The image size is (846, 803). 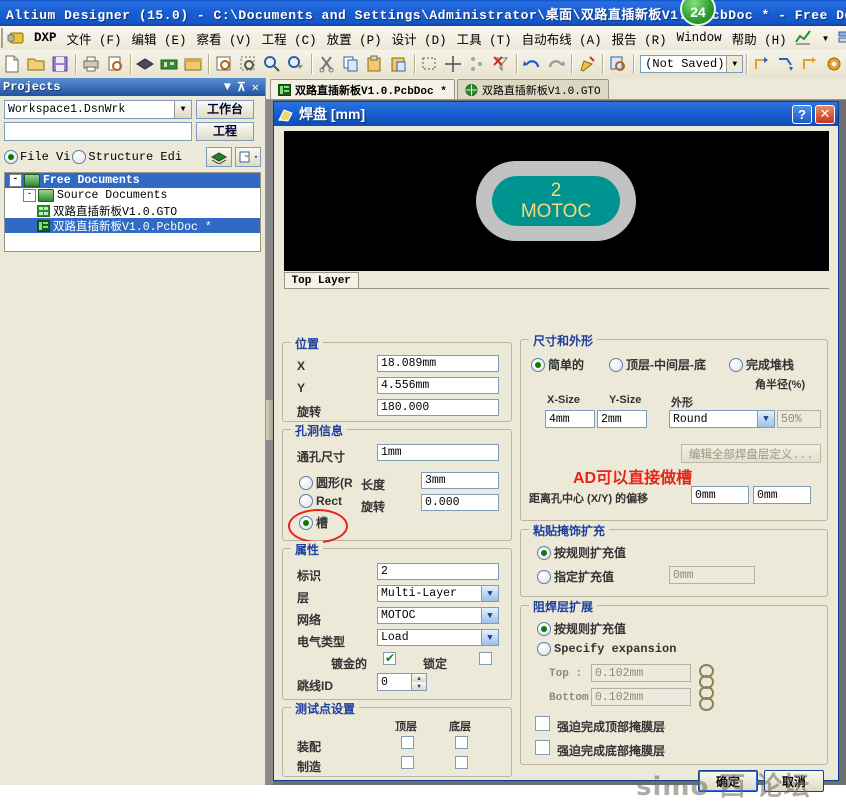 What do you see at coordinates (826, 38) in the screenshot?
I see `chart-dropdown-arrow: ▾` at bounding box center [826, 38].